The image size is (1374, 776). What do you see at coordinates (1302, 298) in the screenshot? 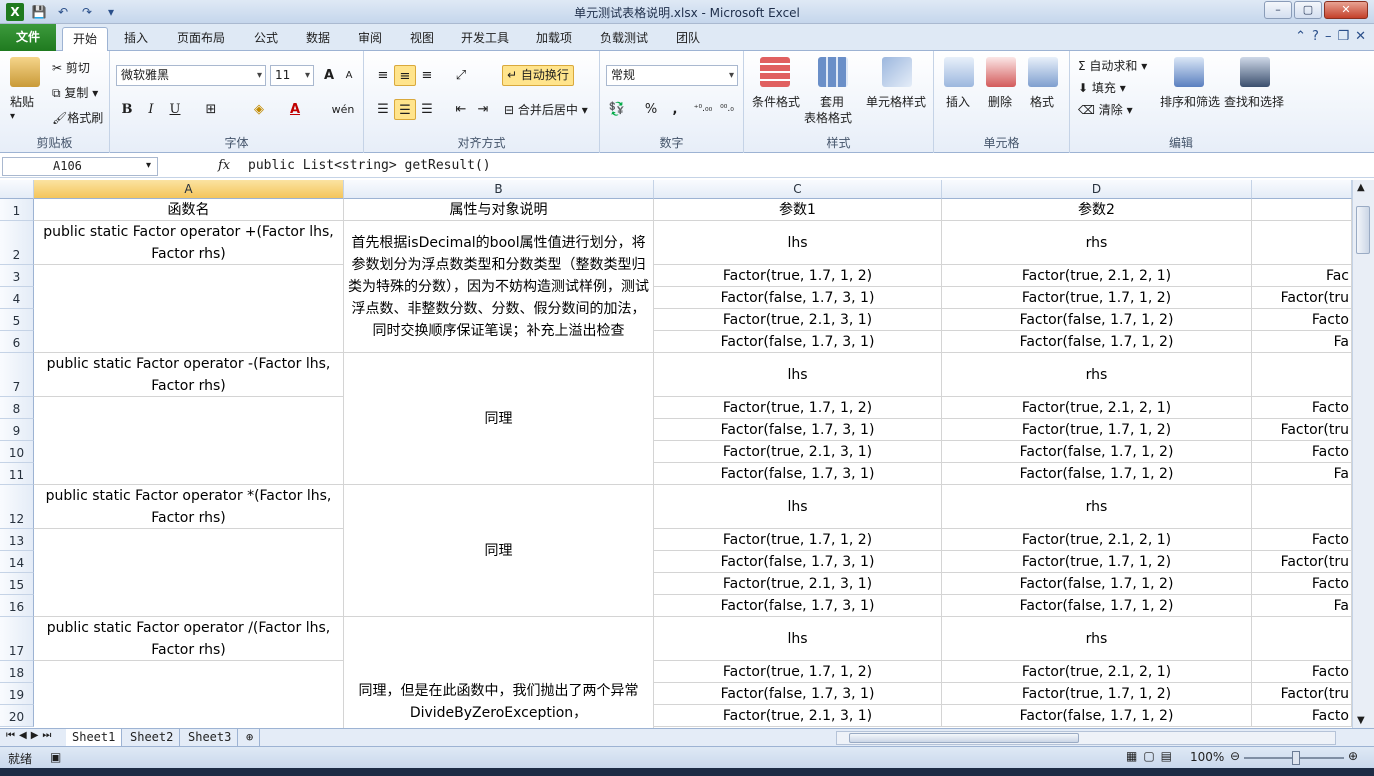
I see `cell-e4: Factor(tru` at bounding box center [1302, 298].